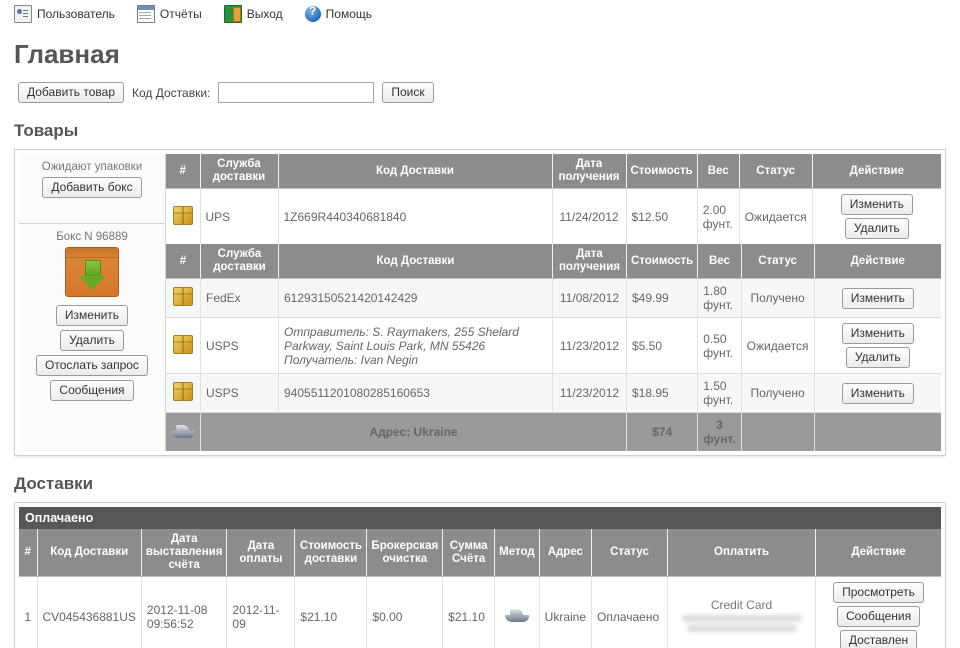 This screenshot has width=960, height=648. What do you see at coordinates (878, 639) in the screenshot?
I see `delivered-button: Доставлен` at bounding box center [878, 639].